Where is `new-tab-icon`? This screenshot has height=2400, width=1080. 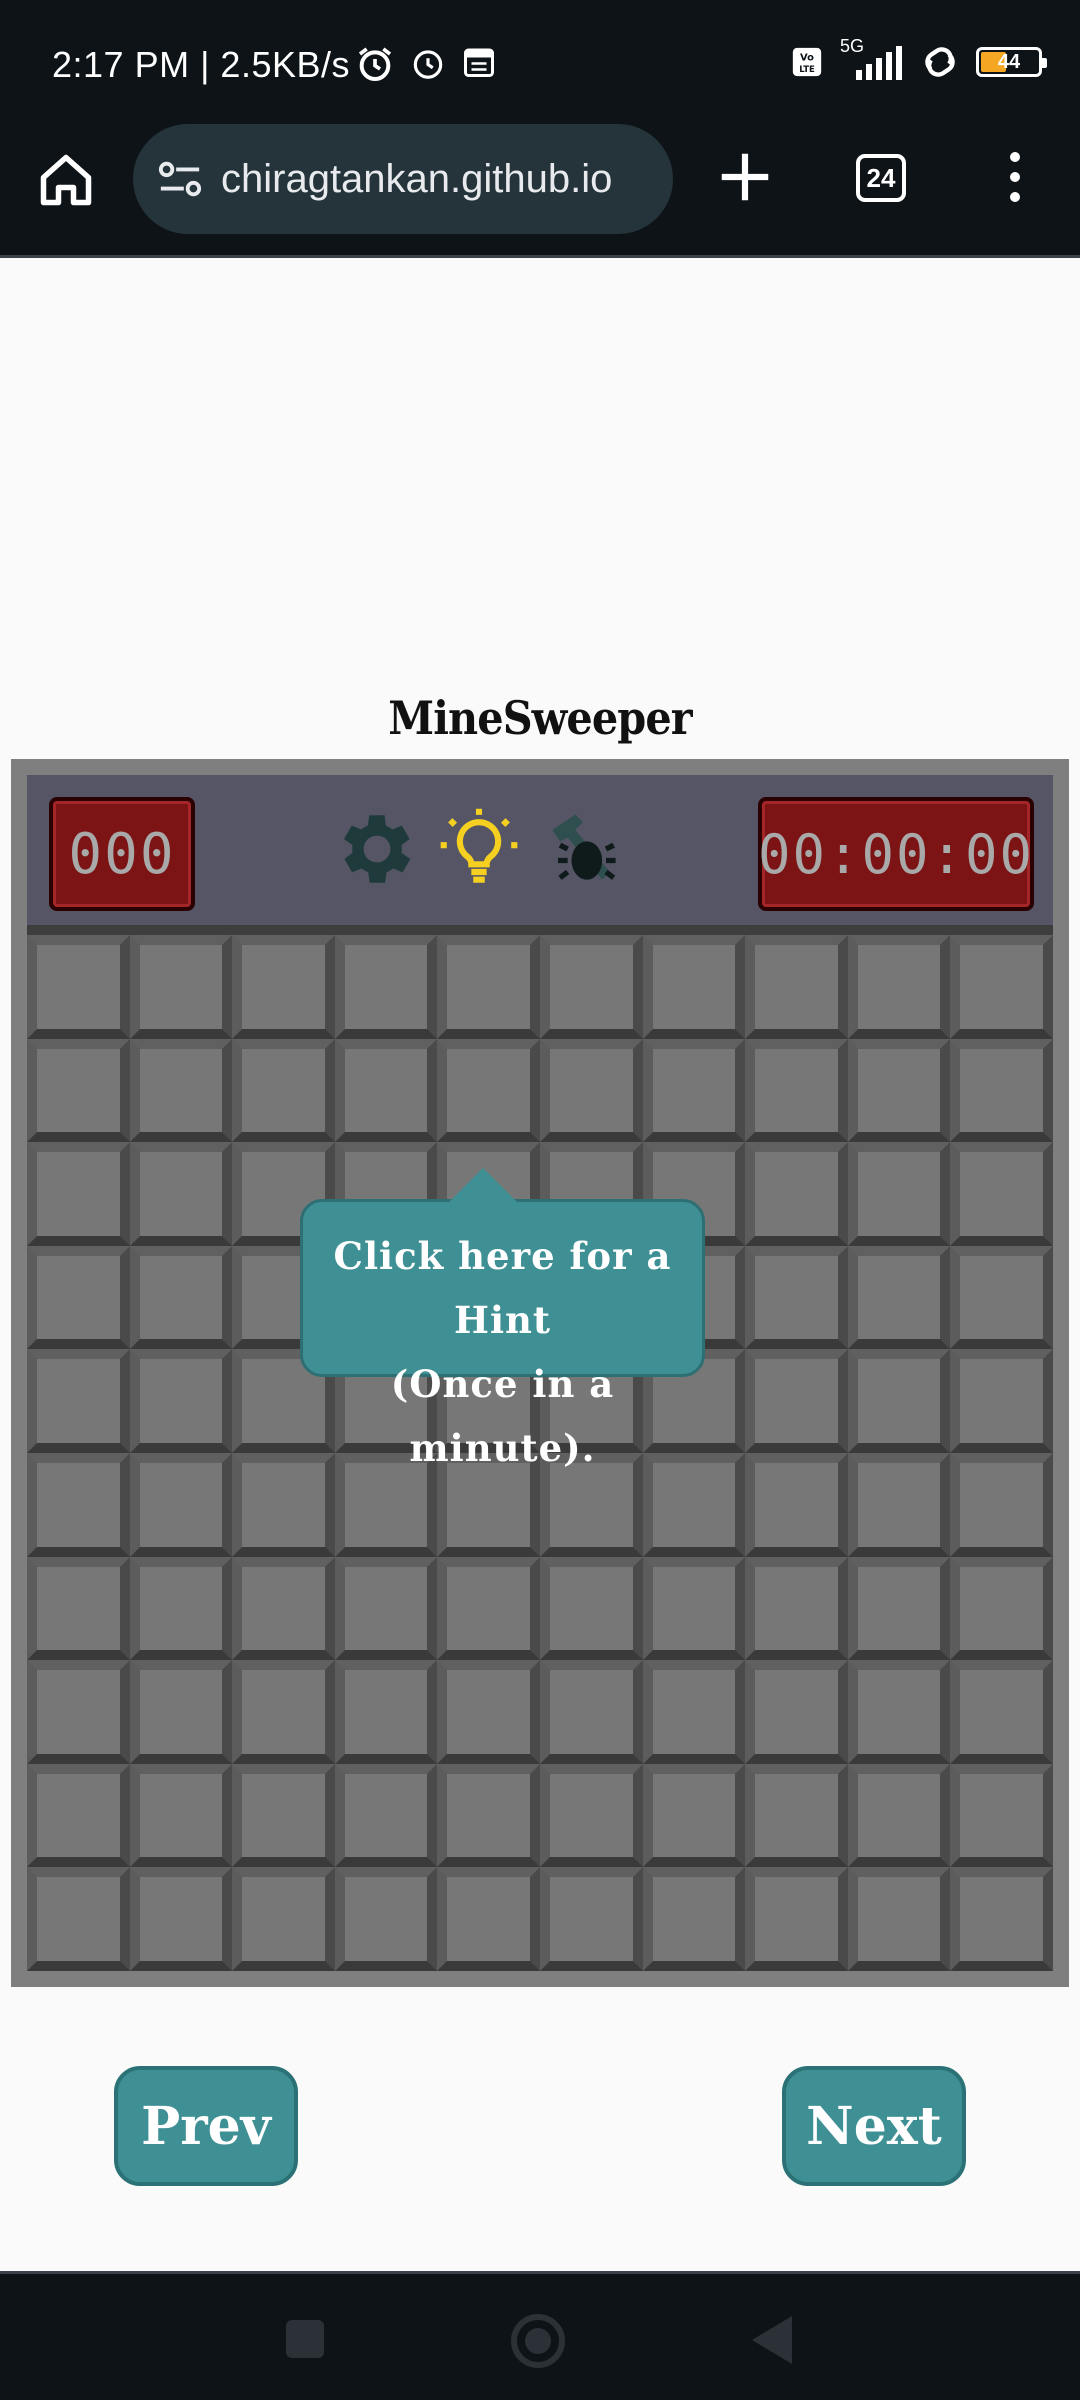 new-tab-icon is located at coordinates (745, 177).